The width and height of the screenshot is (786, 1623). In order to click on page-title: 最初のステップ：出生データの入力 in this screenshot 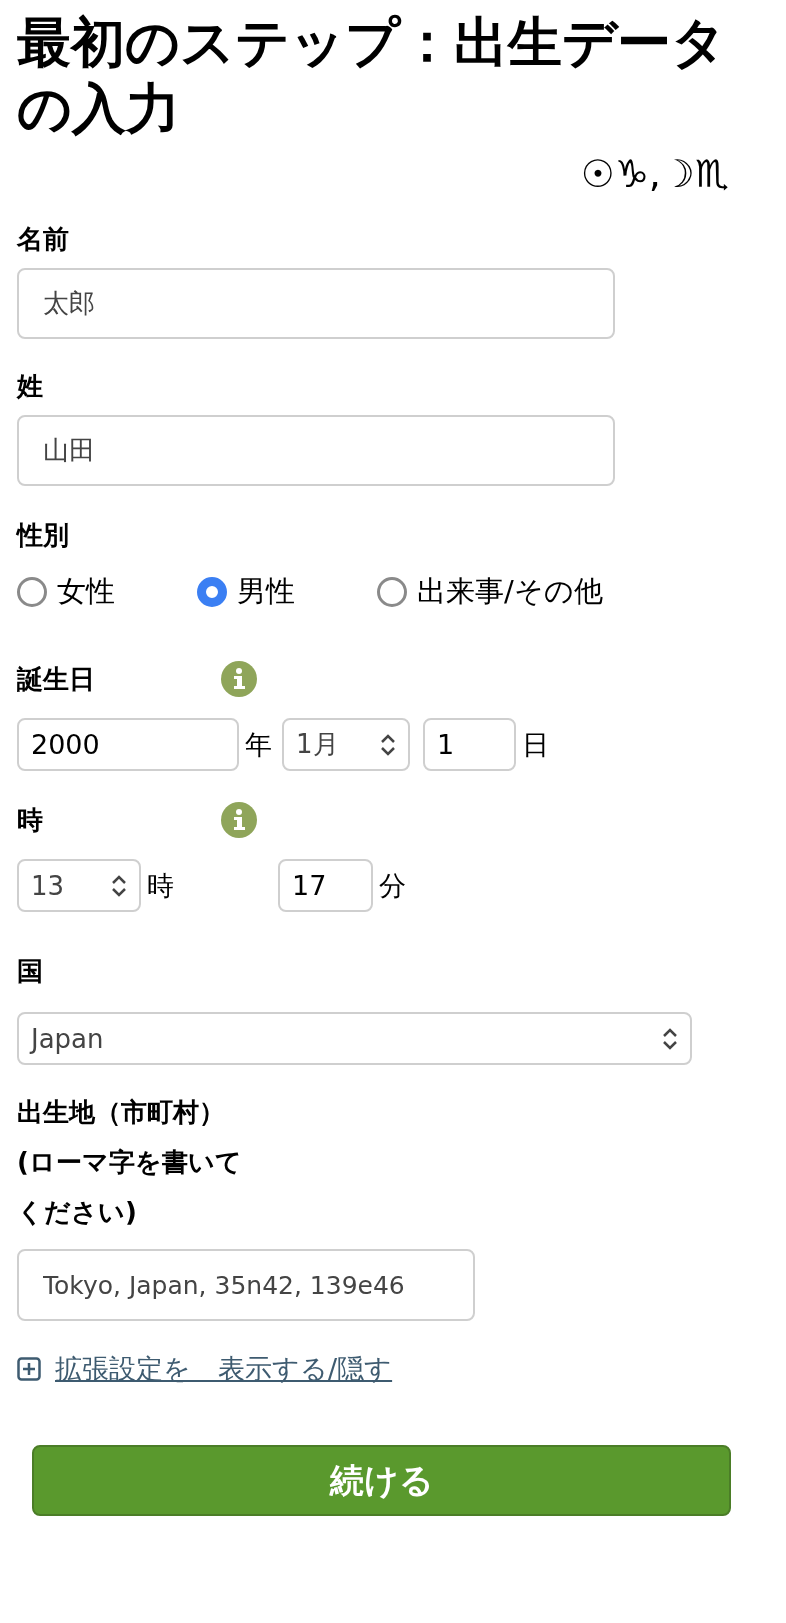, I will do `click(372, 76)`.